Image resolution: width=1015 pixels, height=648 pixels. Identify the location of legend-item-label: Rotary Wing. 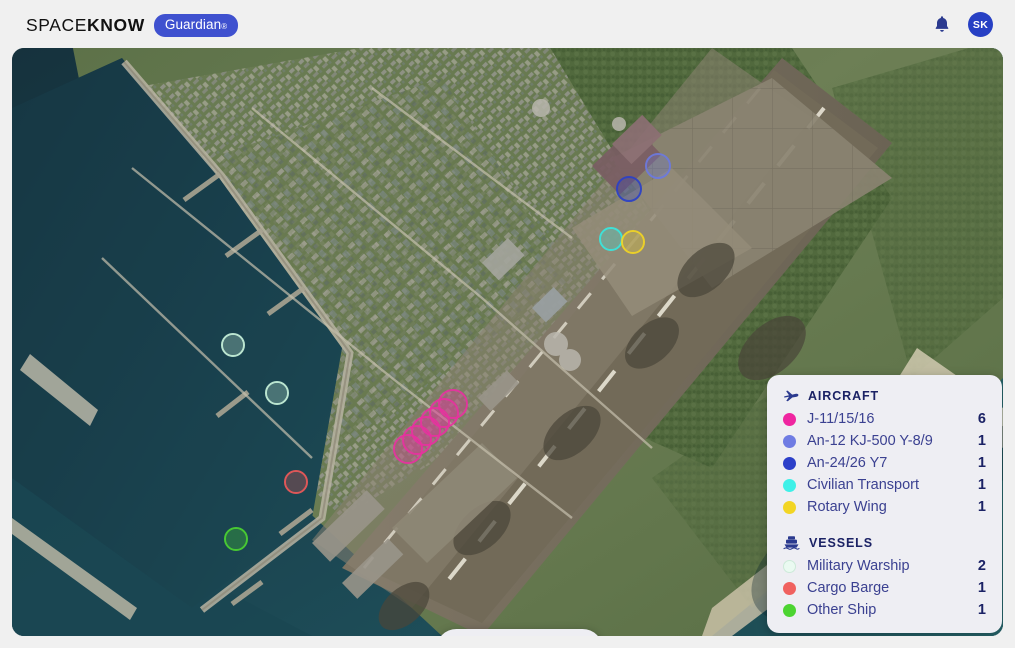
(847, 507).